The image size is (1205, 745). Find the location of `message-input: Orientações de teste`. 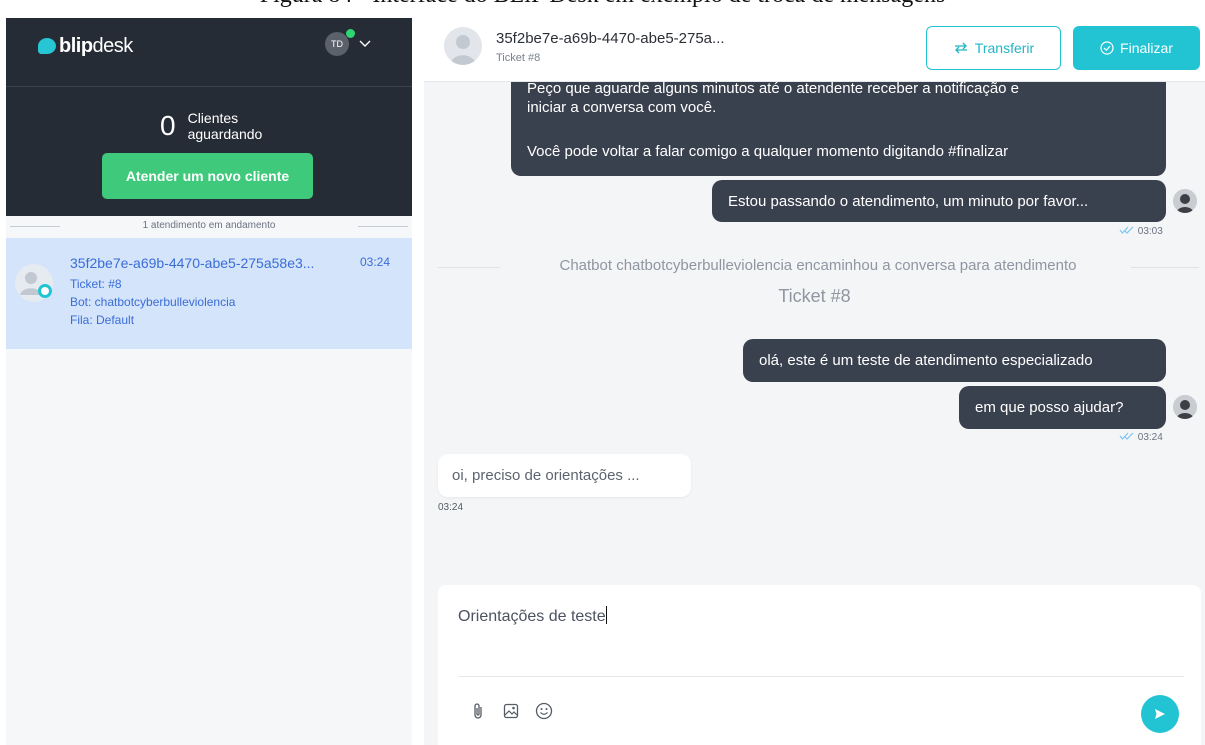

message-input: Orientações de teste is located at coordinates (532, 616).